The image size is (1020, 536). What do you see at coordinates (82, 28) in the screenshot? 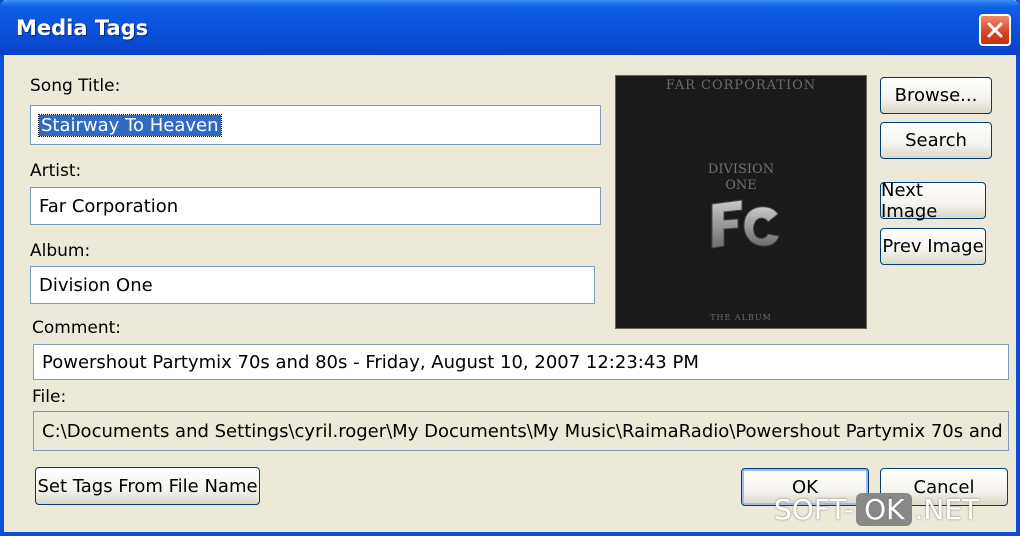
I see `window-title: Media Tags` at bounding box center [82, 28].